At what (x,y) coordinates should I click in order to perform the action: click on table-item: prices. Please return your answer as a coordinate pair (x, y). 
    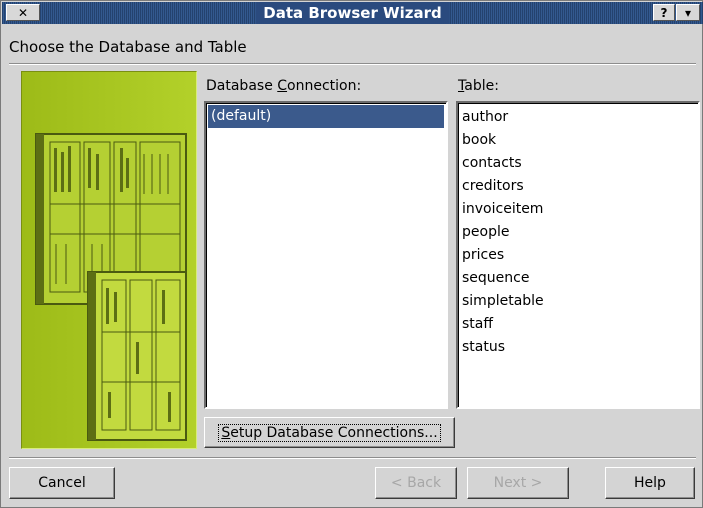
    Looking at the image, I should click on (483, 255).